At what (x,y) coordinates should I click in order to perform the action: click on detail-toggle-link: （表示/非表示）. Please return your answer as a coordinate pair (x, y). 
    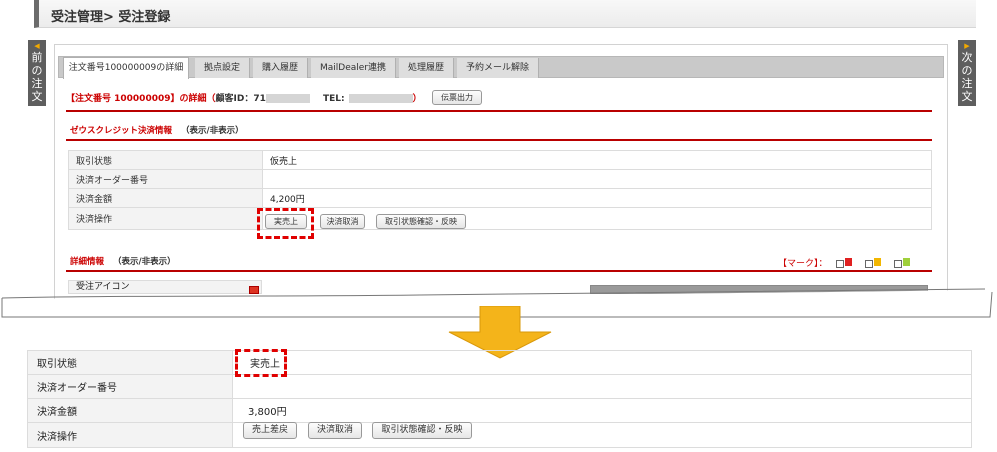
    Looking at the image, I should click on (144, 262).